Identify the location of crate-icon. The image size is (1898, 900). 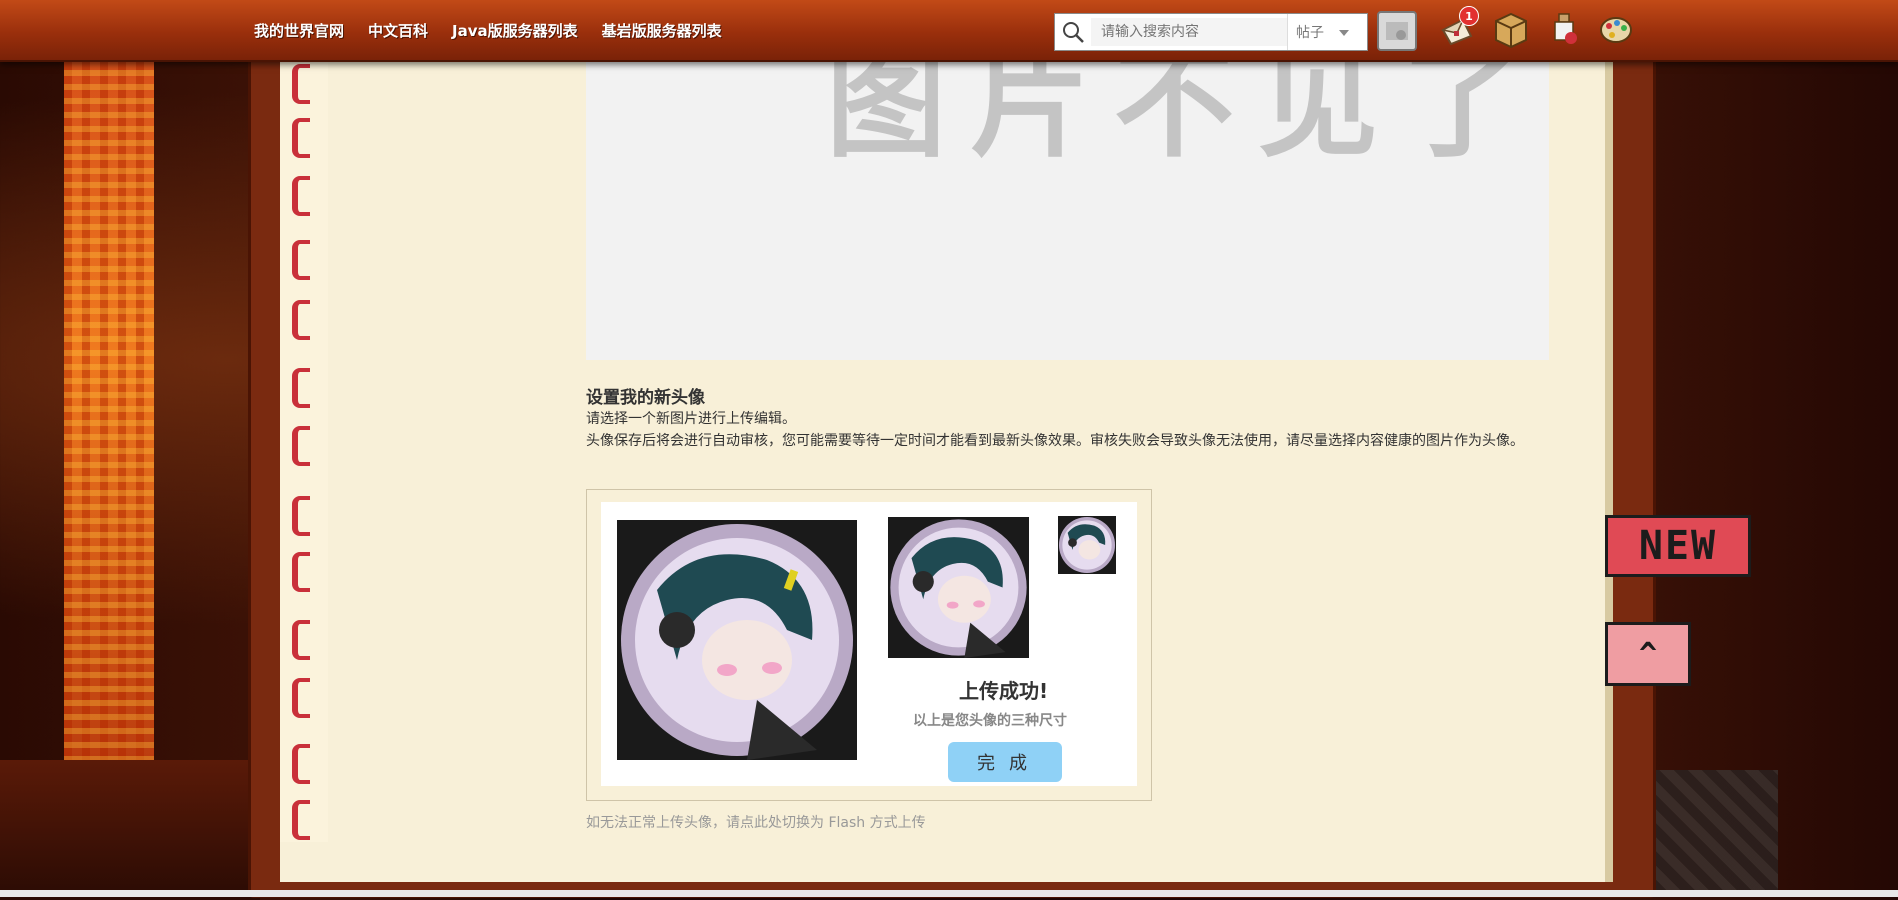
(1511, 30).